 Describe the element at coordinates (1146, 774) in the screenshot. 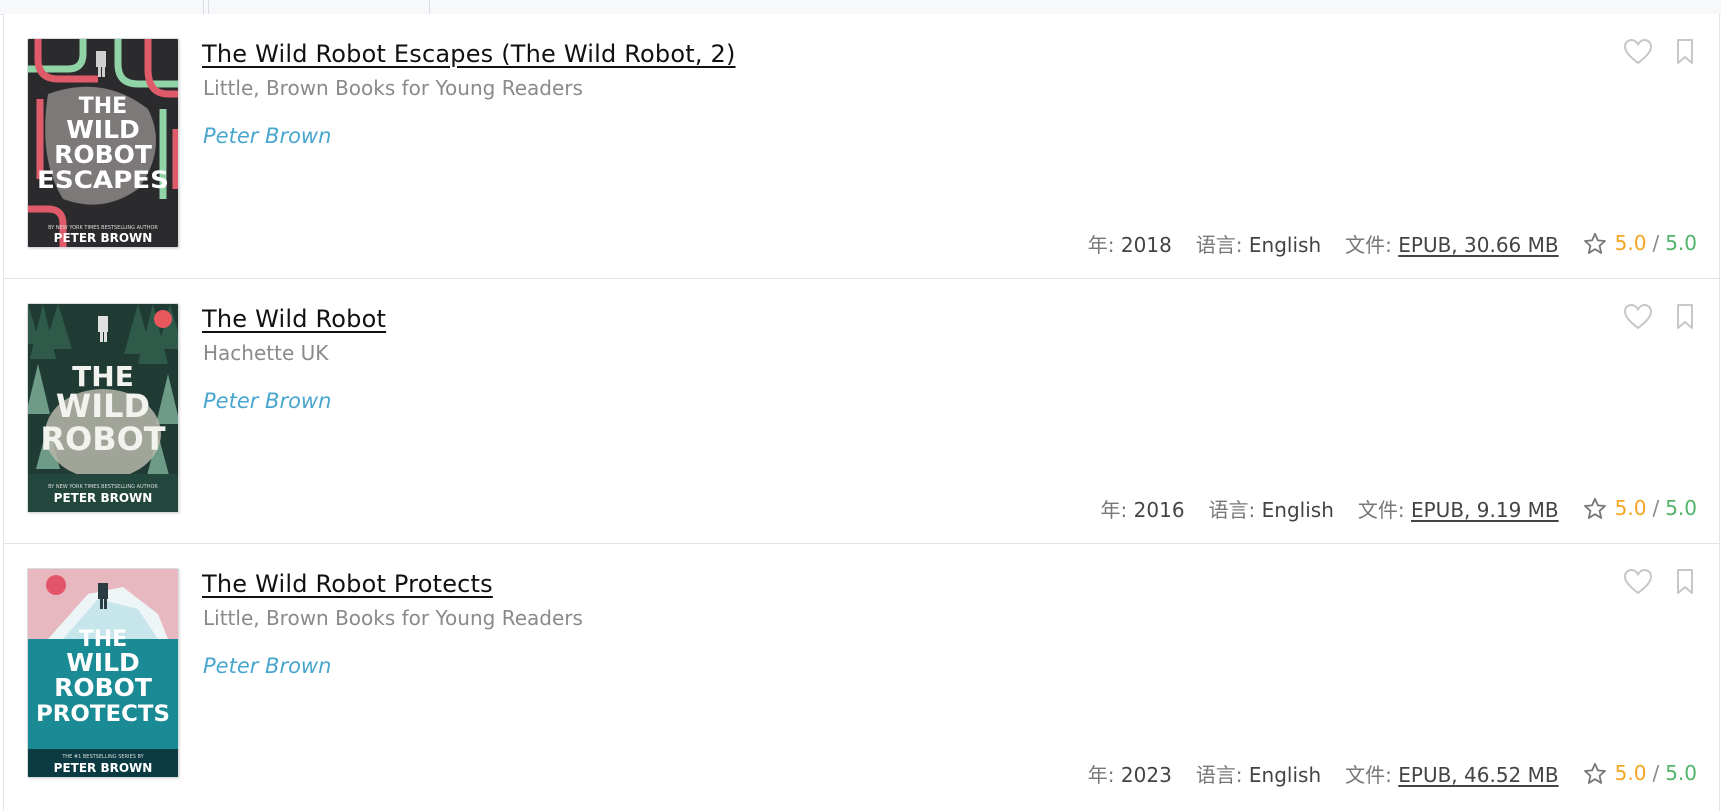

I see `year-value: 2023` at that location.